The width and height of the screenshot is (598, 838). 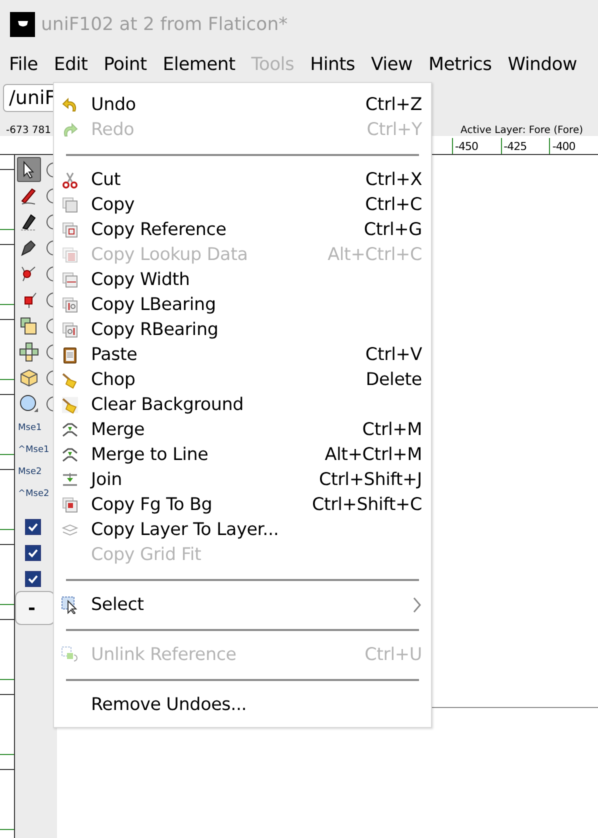 I want to click on menu-item: Merge to Line Alt+Ctrl+M, so click(x=242, y=454).